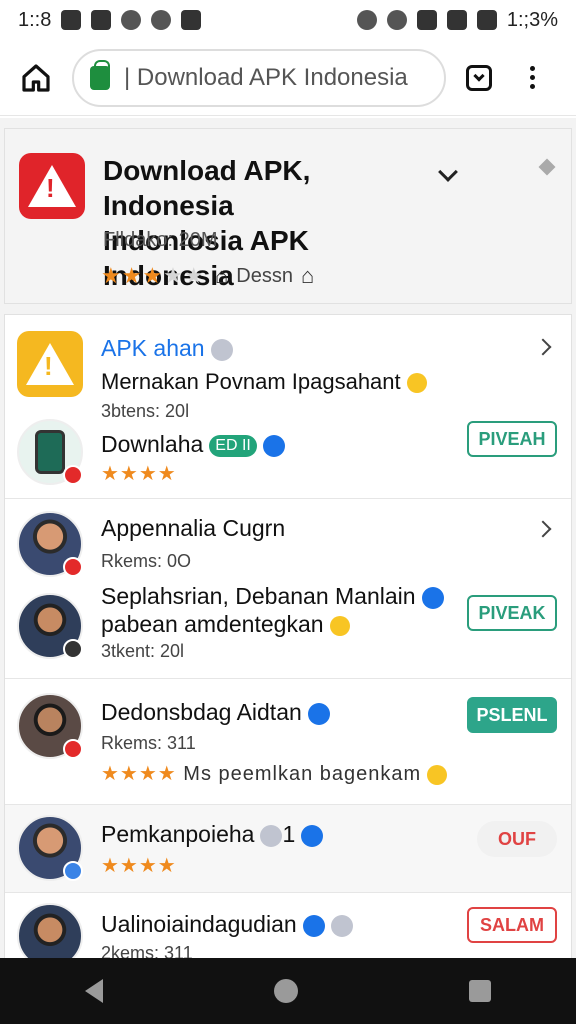 Image resolution: width=576 pixels, height=1024 pixels. Describe the element at coordinates (221, 349) in the screenshot. I see `info-icon` at that location.